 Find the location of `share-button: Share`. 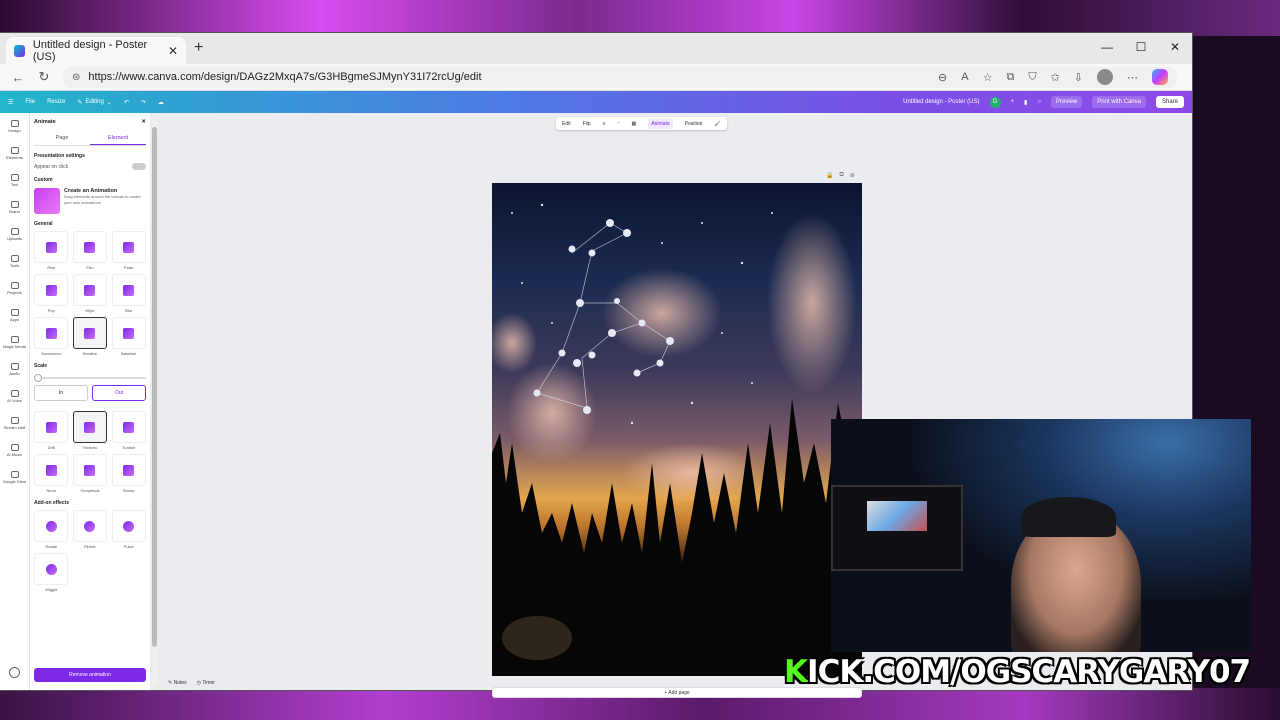

share-button: Share is located at coordinates (1169, 102).